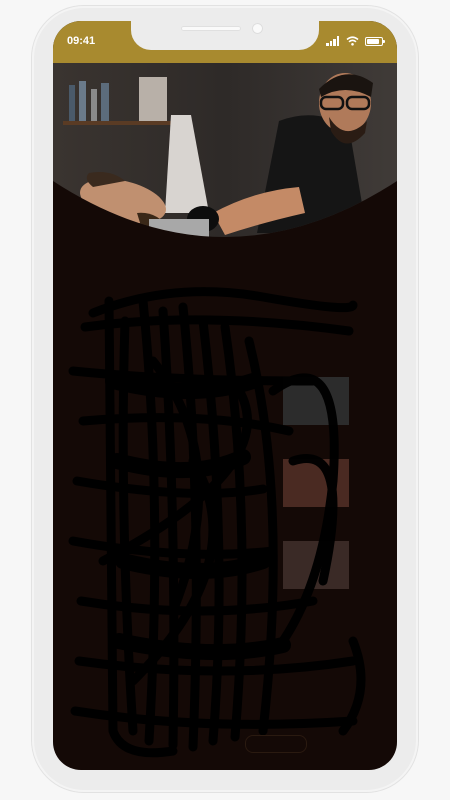 This screenshot has width=450, height=800. I want to click on battery-icon, so click(375, 41).